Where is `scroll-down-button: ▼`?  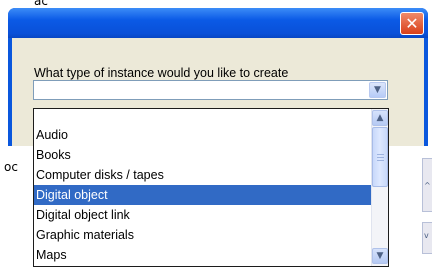 scroll-down-button: ▼ is located at coordinates (380, 256).